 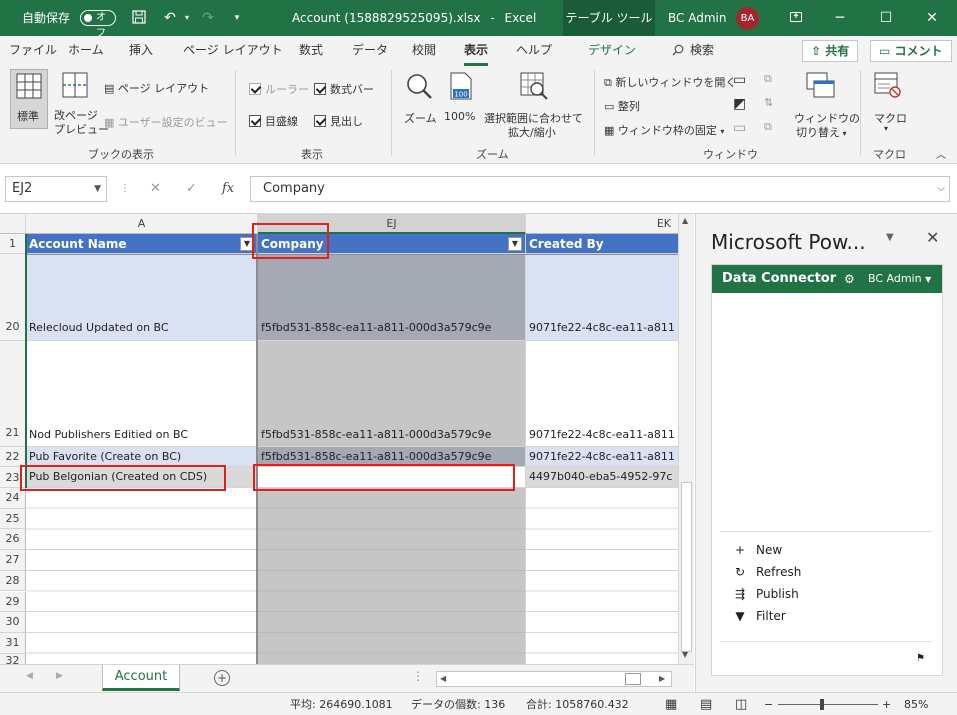 I want to click on zoom-100-button: 100 100%, so click(x=461, y=100).